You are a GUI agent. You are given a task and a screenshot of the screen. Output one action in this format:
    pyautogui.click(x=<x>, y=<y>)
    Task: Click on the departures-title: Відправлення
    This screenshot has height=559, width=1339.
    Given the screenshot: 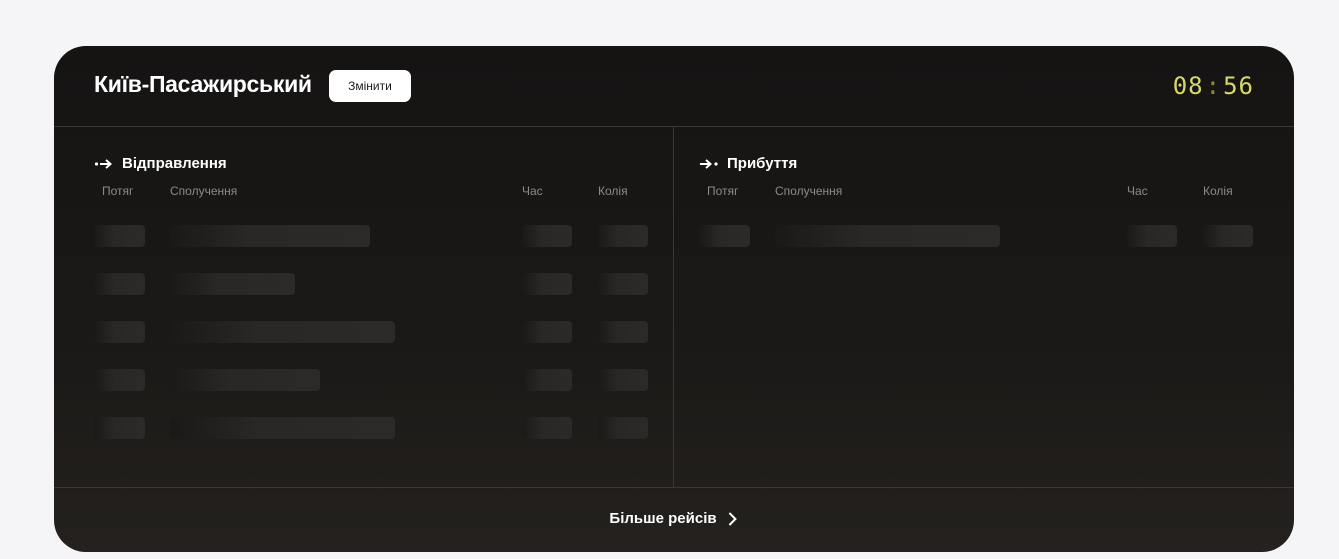 What is the action you would take?
    pyautogui.click(x=174, y=163)
    